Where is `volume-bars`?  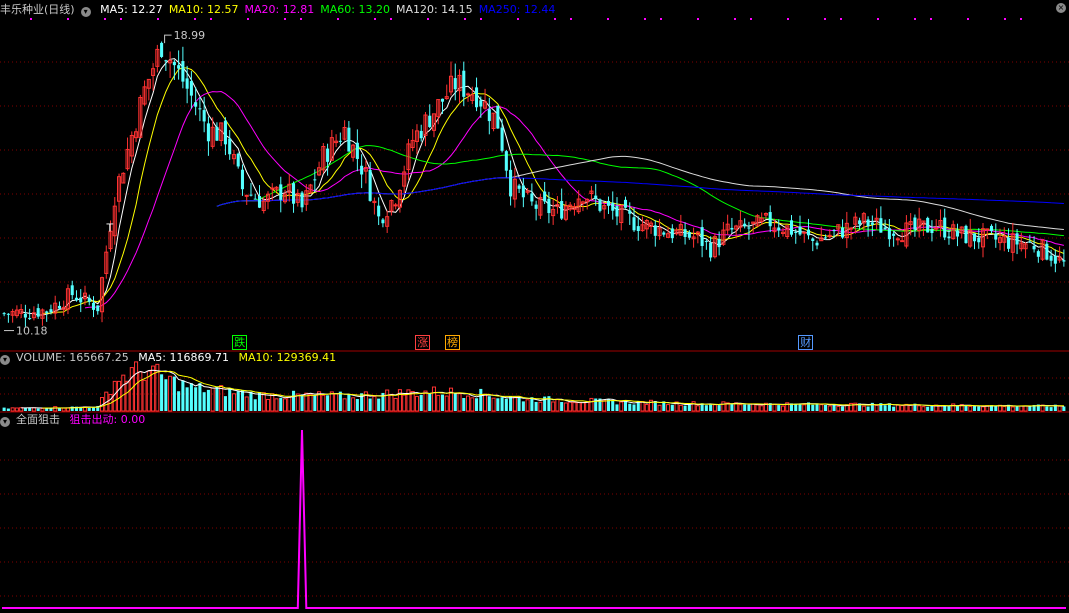 volume-bars is located at coordinates (534, 386).